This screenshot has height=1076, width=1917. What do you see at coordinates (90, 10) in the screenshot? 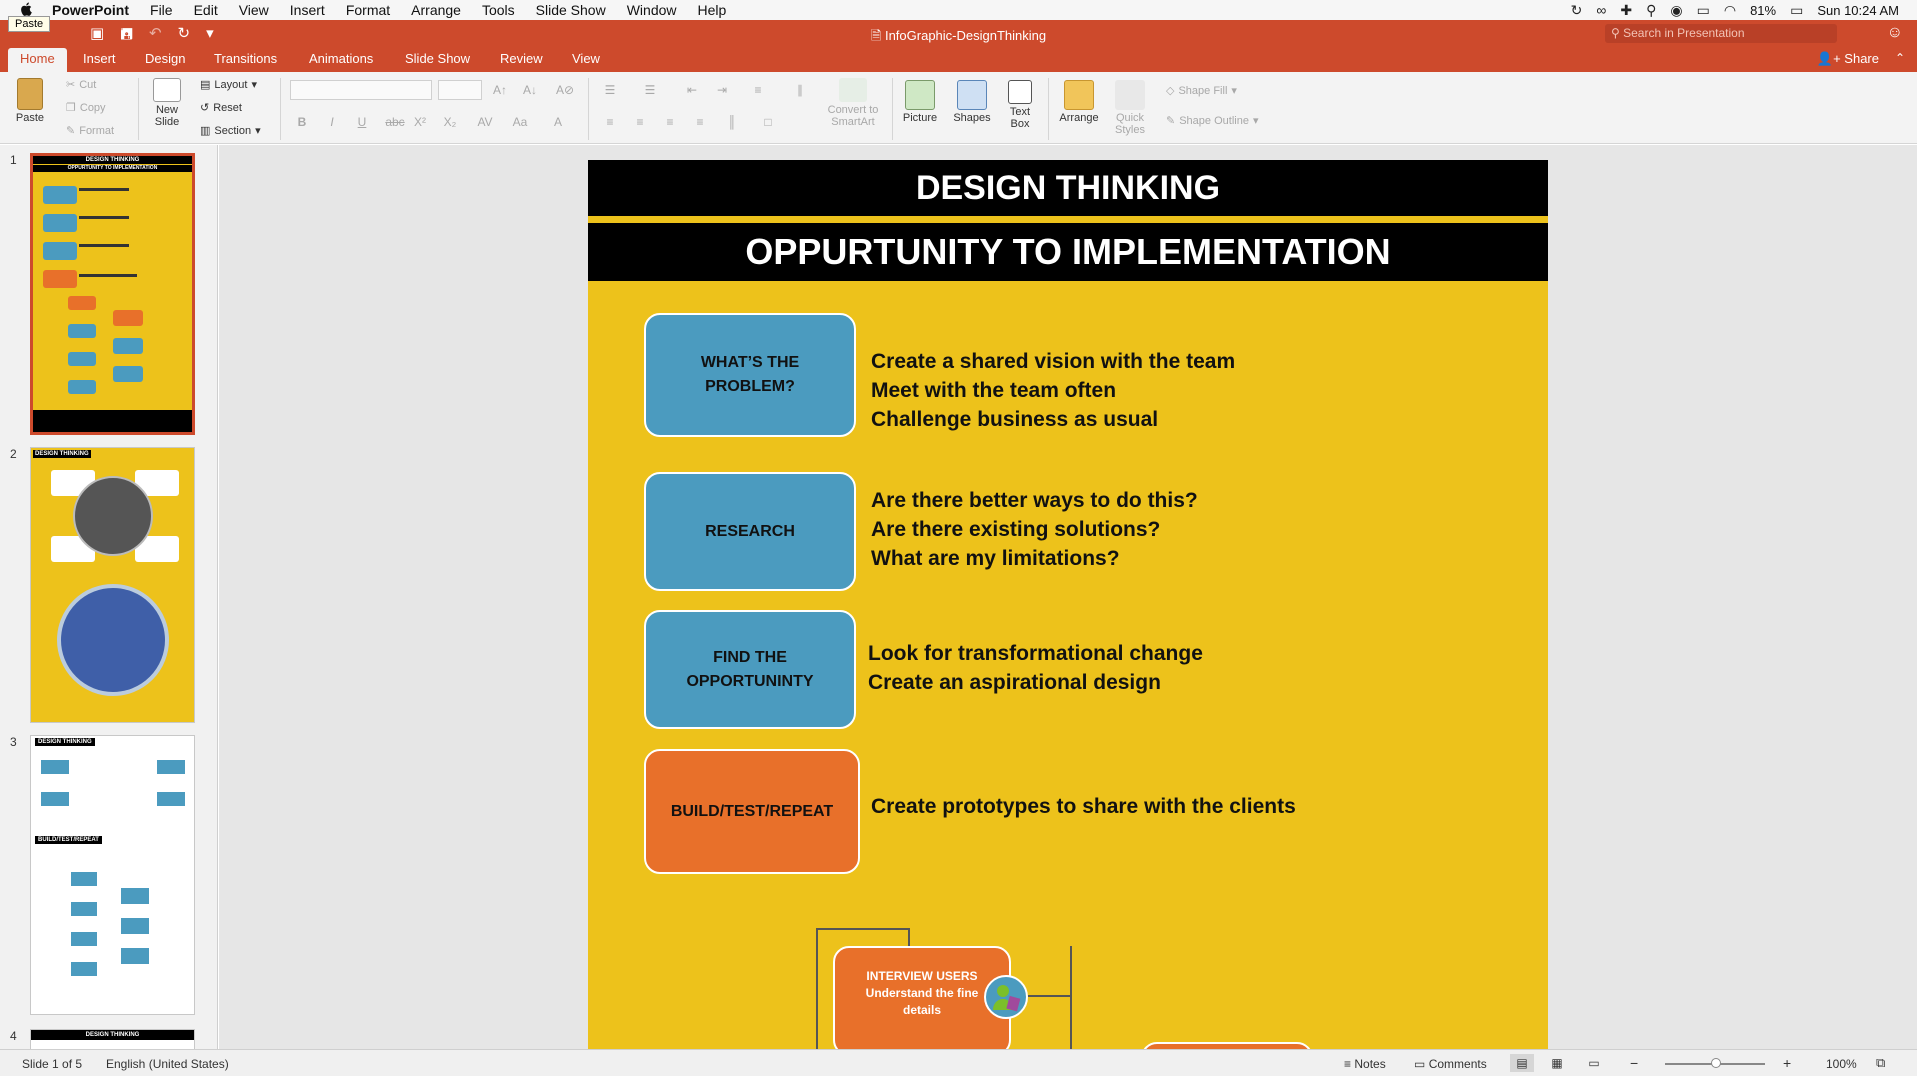
I see `app-name: PowerPoint` at bounding box center [90, 10].